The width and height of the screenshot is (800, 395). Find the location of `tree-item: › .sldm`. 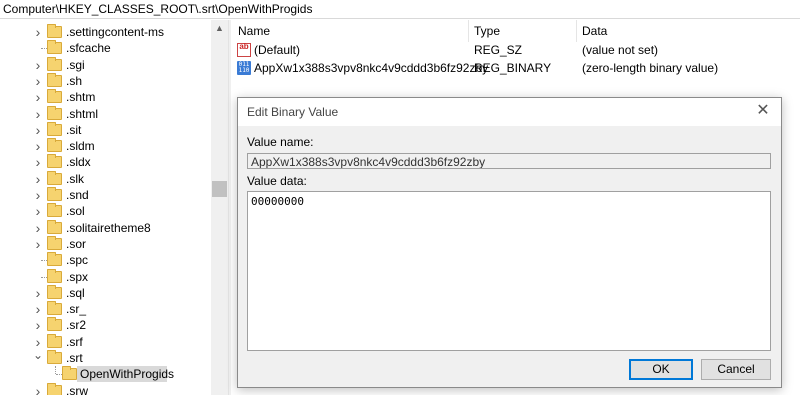

tree-item: › .sldm is located at coordinates (105, 146).